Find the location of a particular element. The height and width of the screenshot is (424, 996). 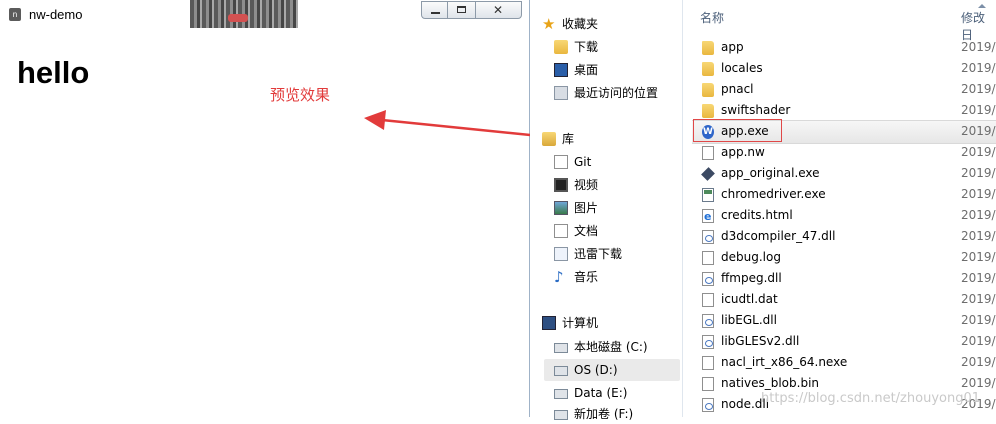

file-row: debug.log 2019/ is located at coordinates (843, 257).